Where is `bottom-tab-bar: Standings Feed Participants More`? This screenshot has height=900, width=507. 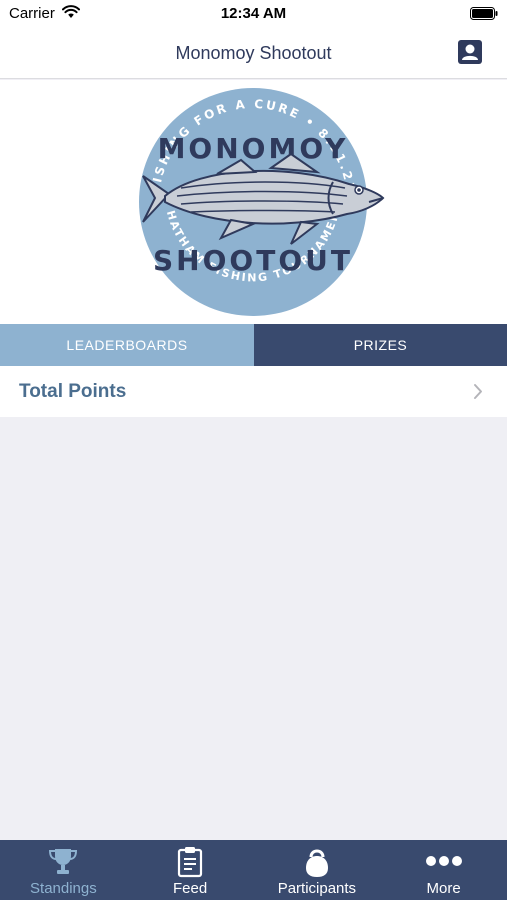
bottom-tab-bar: Standings Feed Participants More is located at coordinates (253, 870).